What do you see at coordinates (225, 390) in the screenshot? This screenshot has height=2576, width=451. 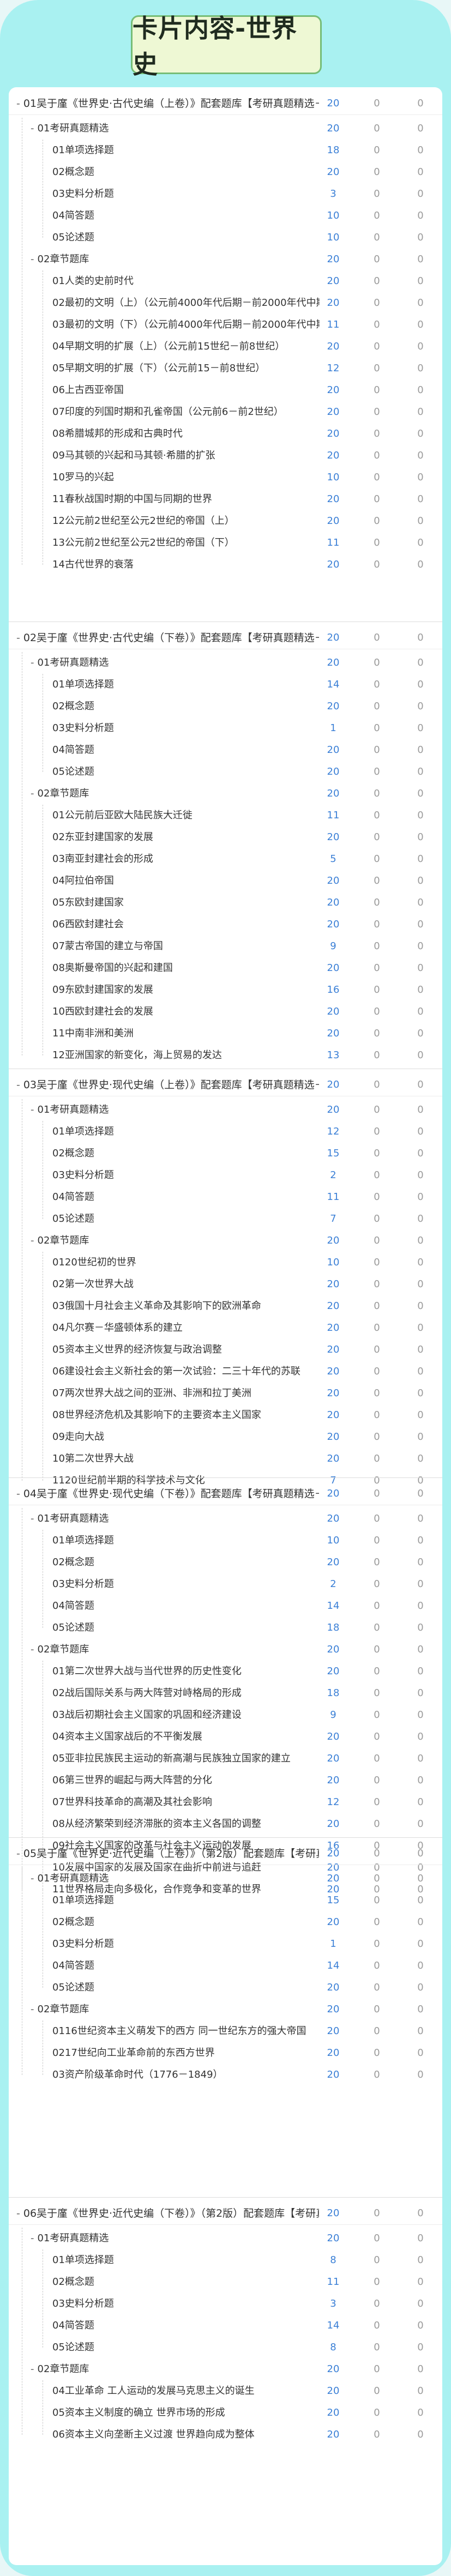 I see `item-row: 06上古西亚帝国 20 0 0` at bounding box center [225, 390].